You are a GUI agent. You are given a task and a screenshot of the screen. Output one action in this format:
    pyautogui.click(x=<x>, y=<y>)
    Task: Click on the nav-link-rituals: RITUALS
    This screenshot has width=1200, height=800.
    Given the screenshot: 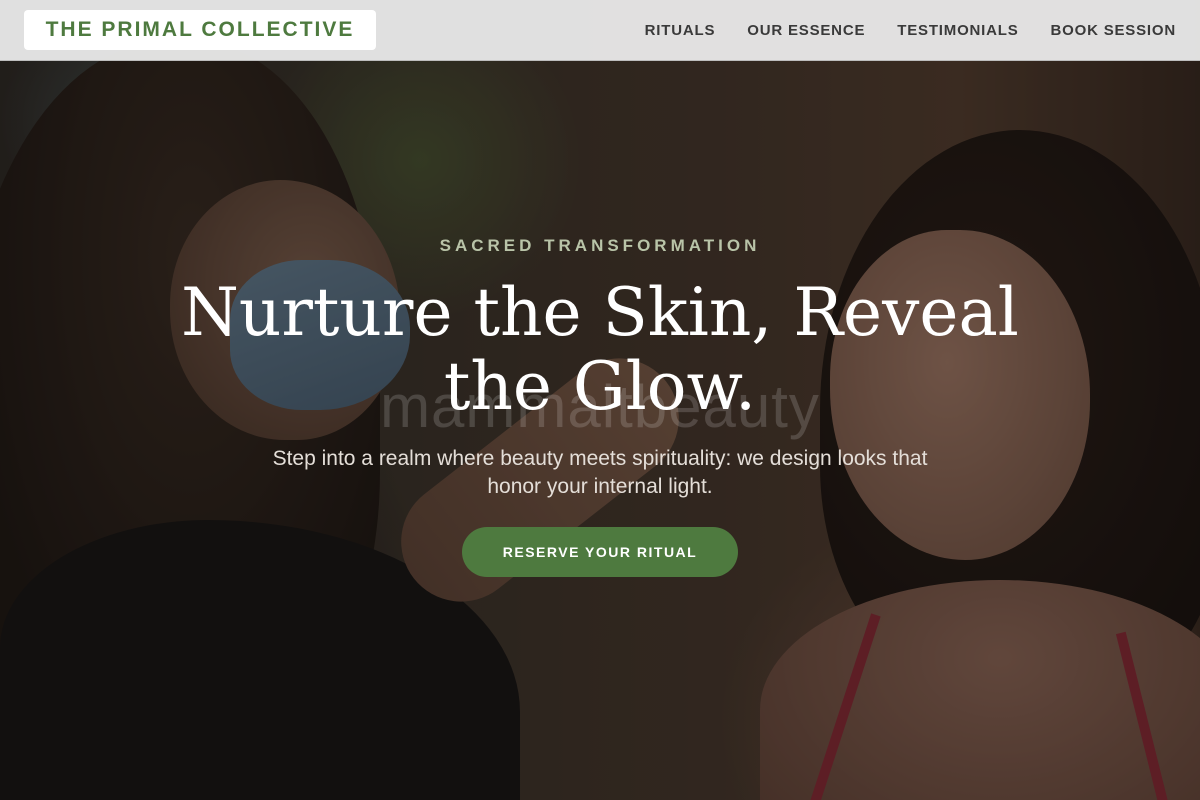 What is the action you would take?
    pyautogui.click(x=680, y=30)
    